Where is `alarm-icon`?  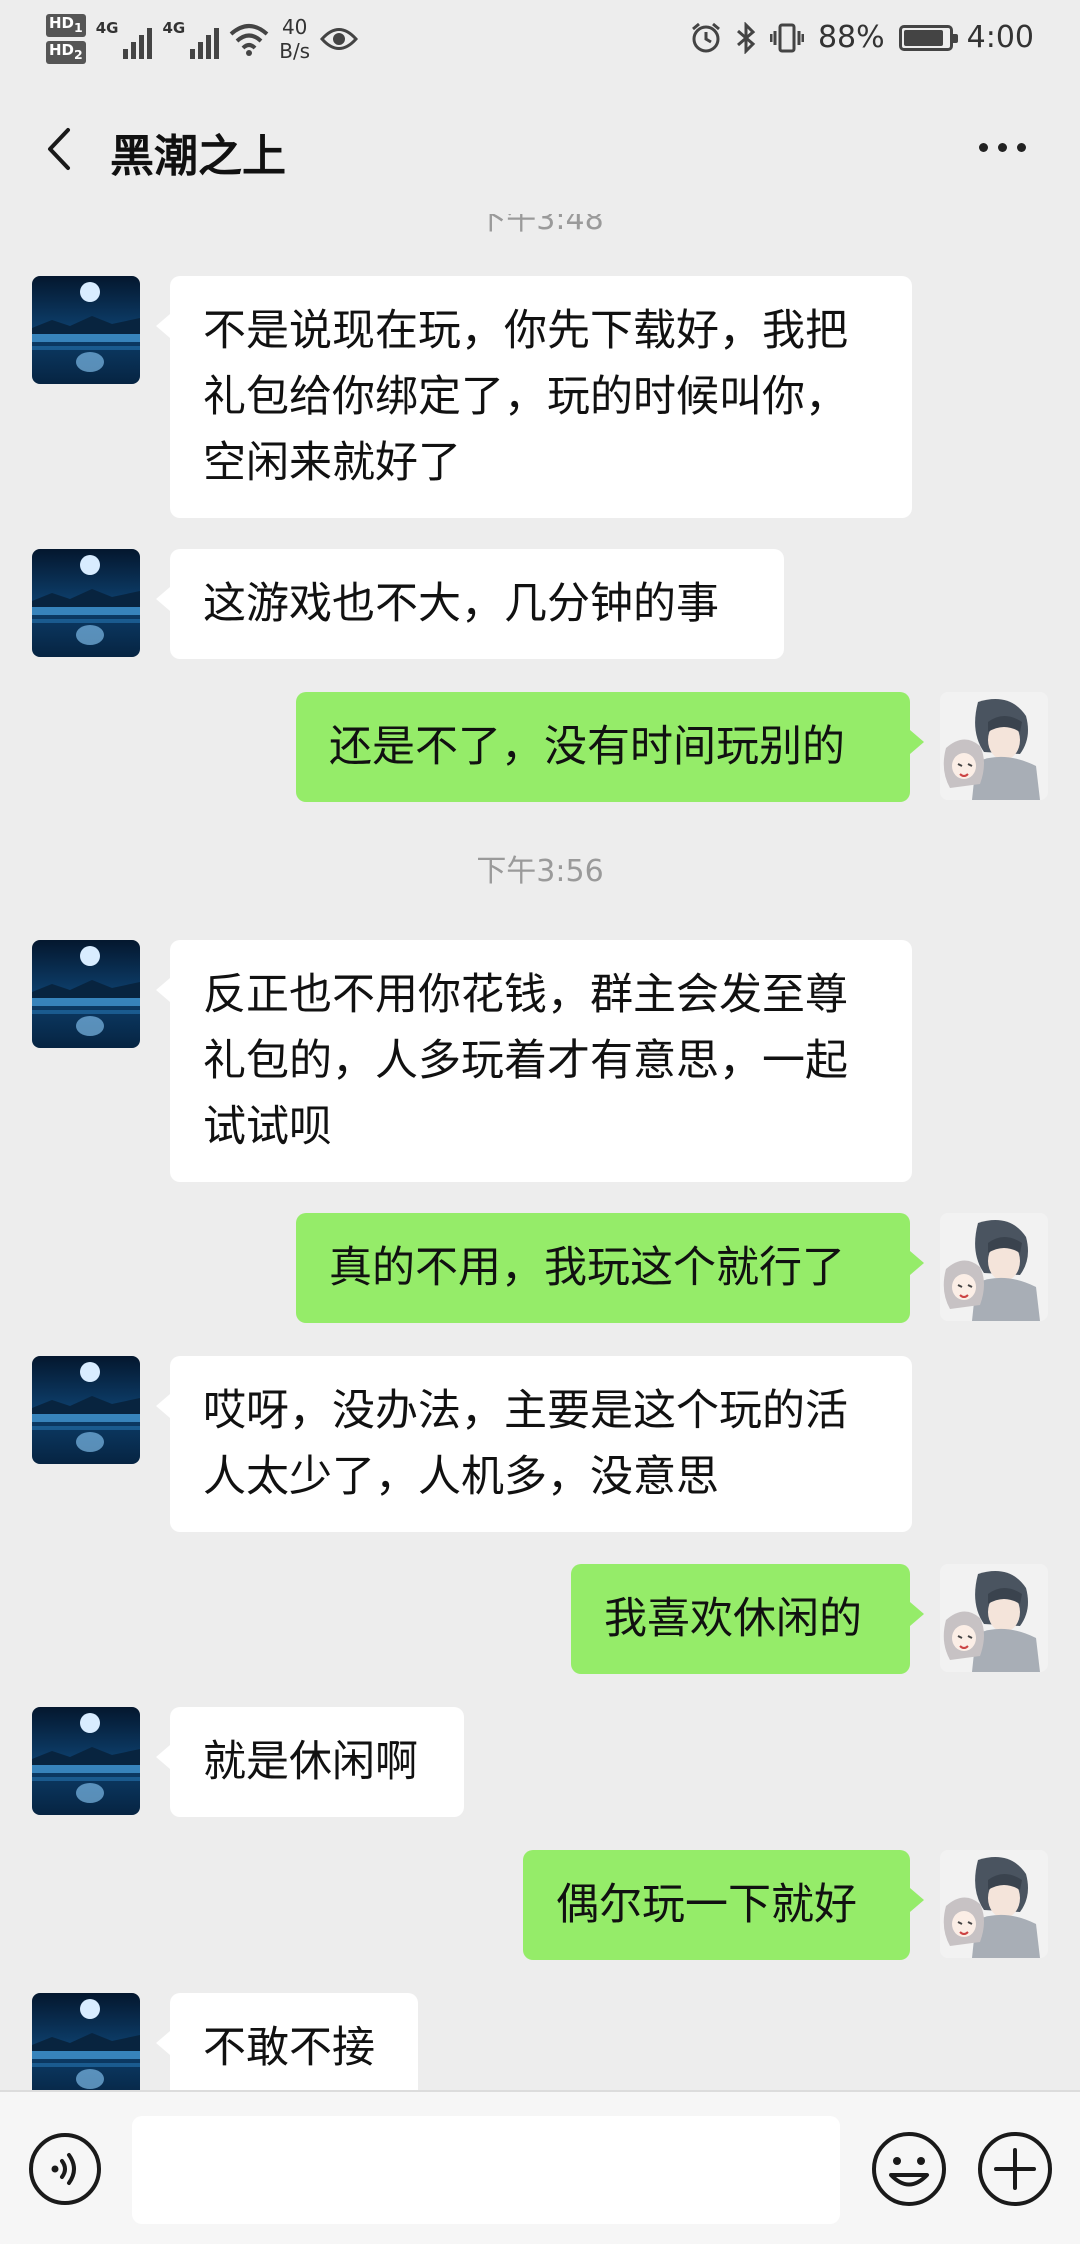 alarm-icon is located at coordinates (705, 37).